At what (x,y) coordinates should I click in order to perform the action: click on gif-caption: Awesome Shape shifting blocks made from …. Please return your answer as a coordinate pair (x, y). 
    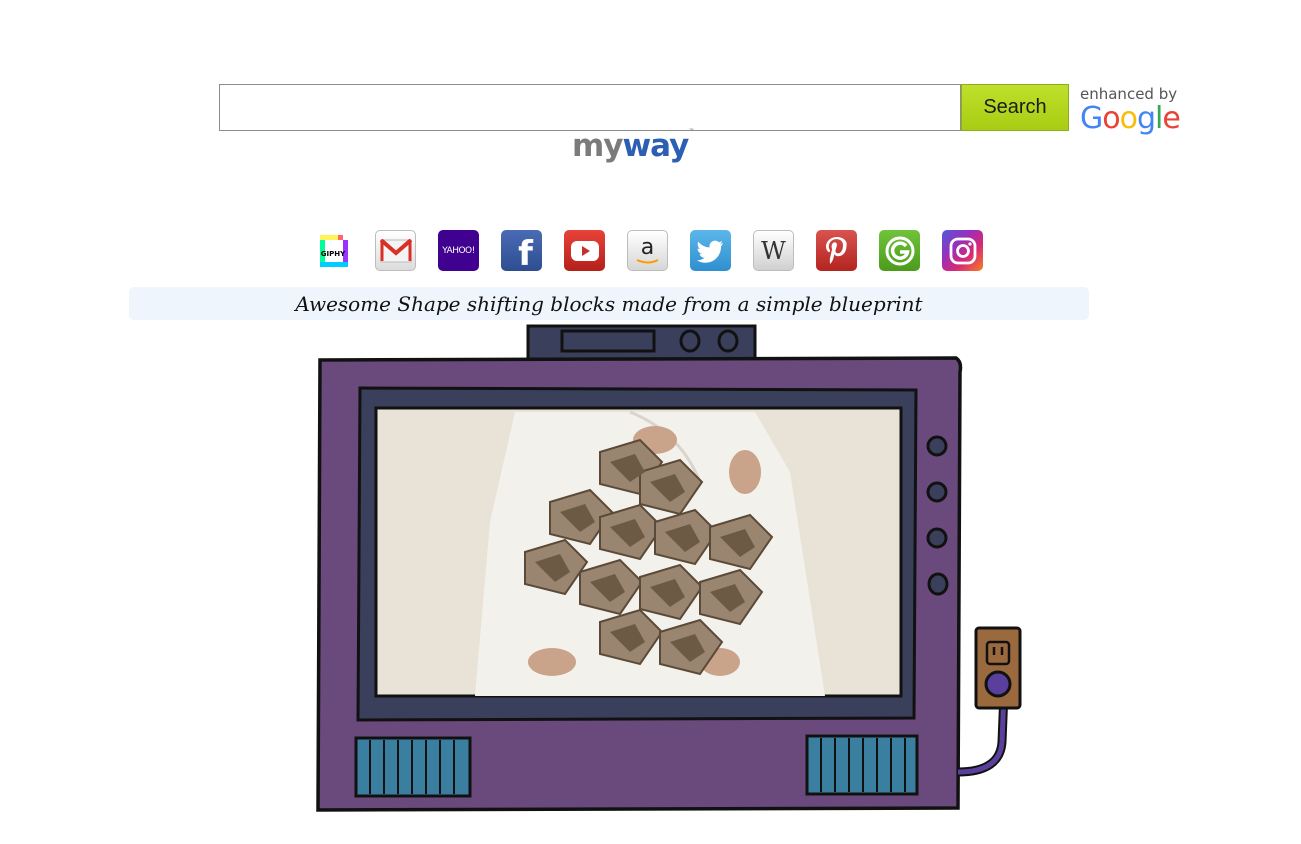
    Looking at the image, I should click on (609, 303).